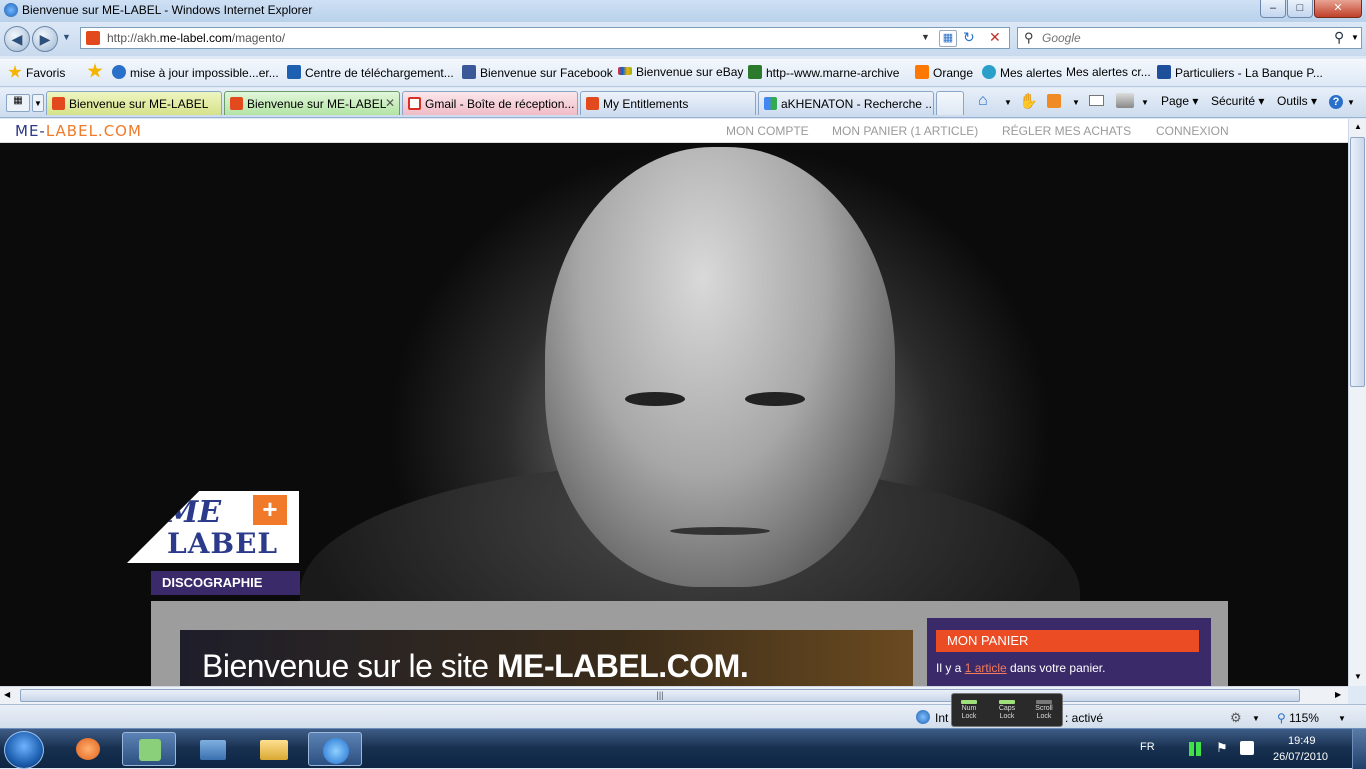 The height and width of the screenshot is (769, 1366). What do you see at coordinates (775, 399) in the screenshot?
I see `right-eye` at bounding box center [775, 399].